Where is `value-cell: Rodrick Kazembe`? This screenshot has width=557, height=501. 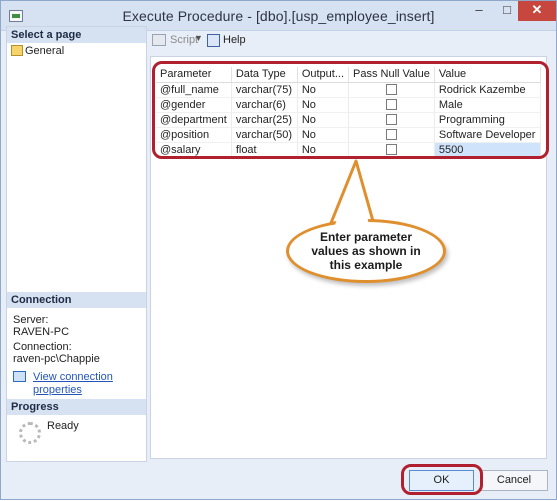
value-cell: Rodrick Kazembe is located at coordinates (487, 90).